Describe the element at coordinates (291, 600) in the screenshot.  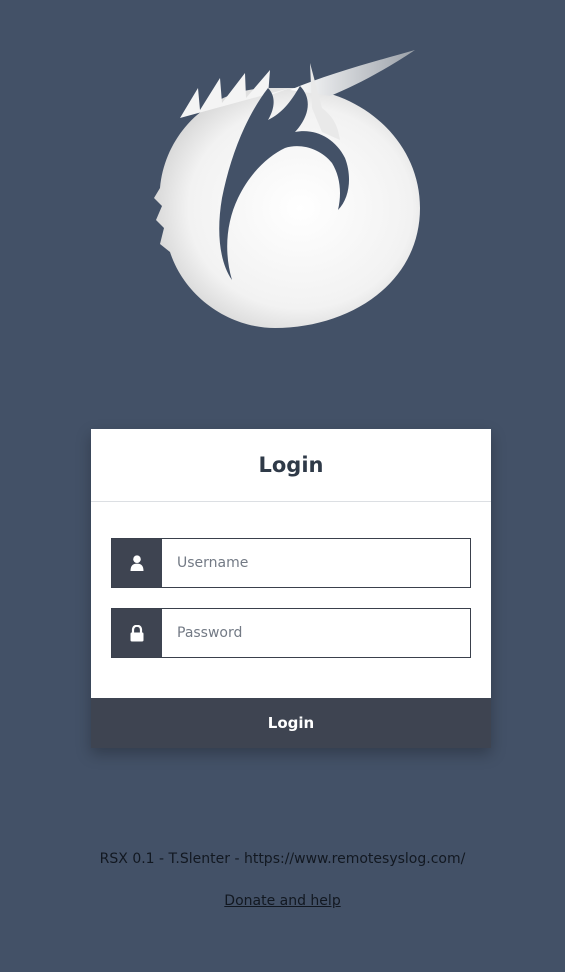
I see `login-form` at that location.